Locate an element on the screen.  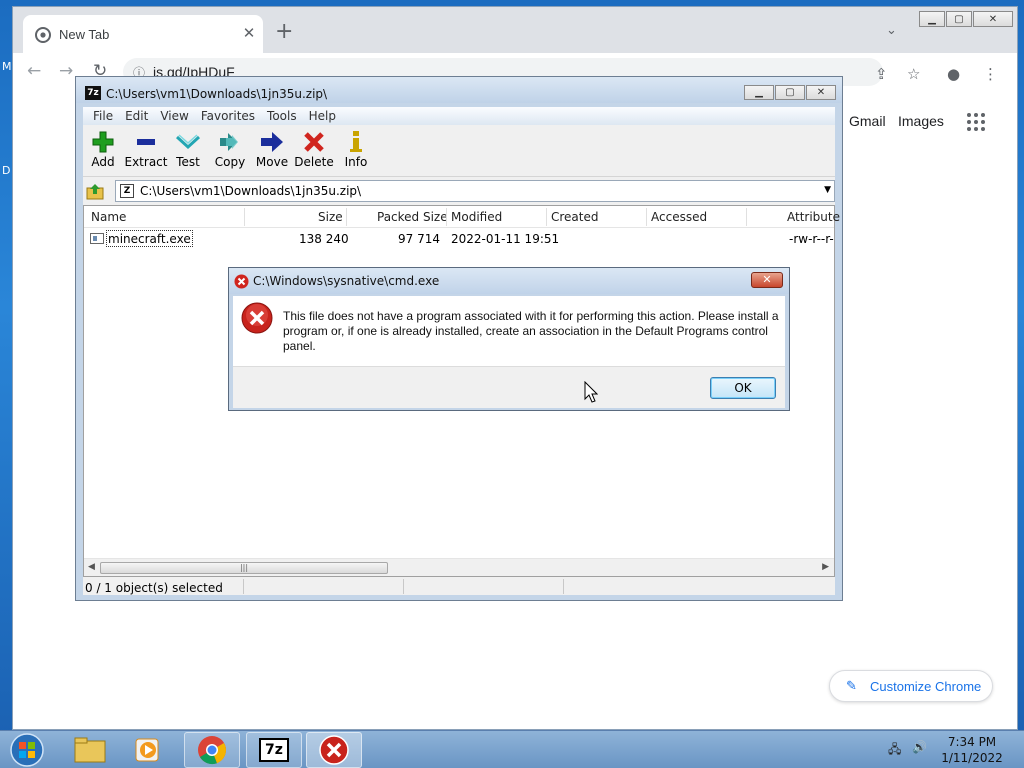
test-button: Test is located at coordinates (188, 149).